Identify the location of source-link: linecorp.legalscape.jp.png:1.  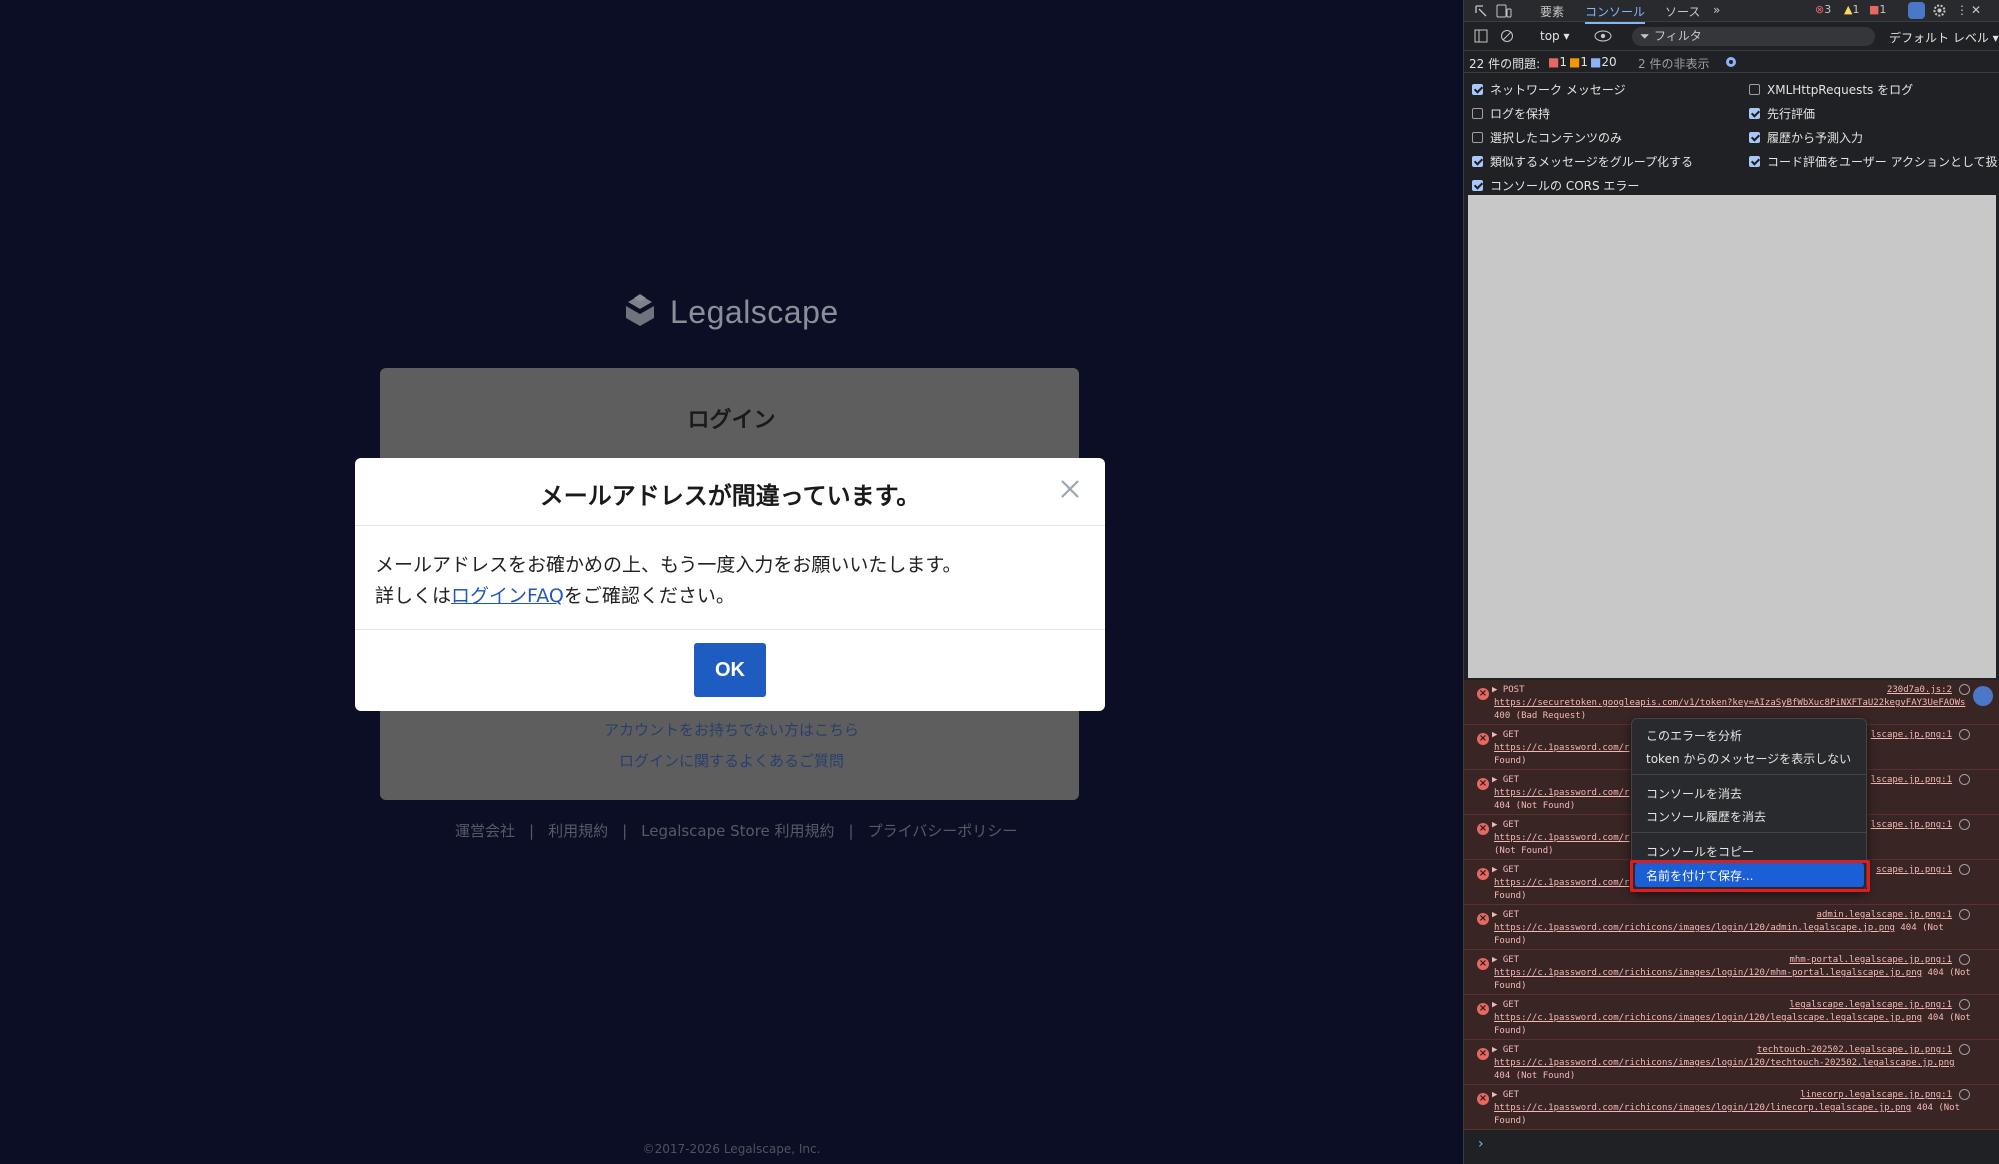
(1876, 1095).